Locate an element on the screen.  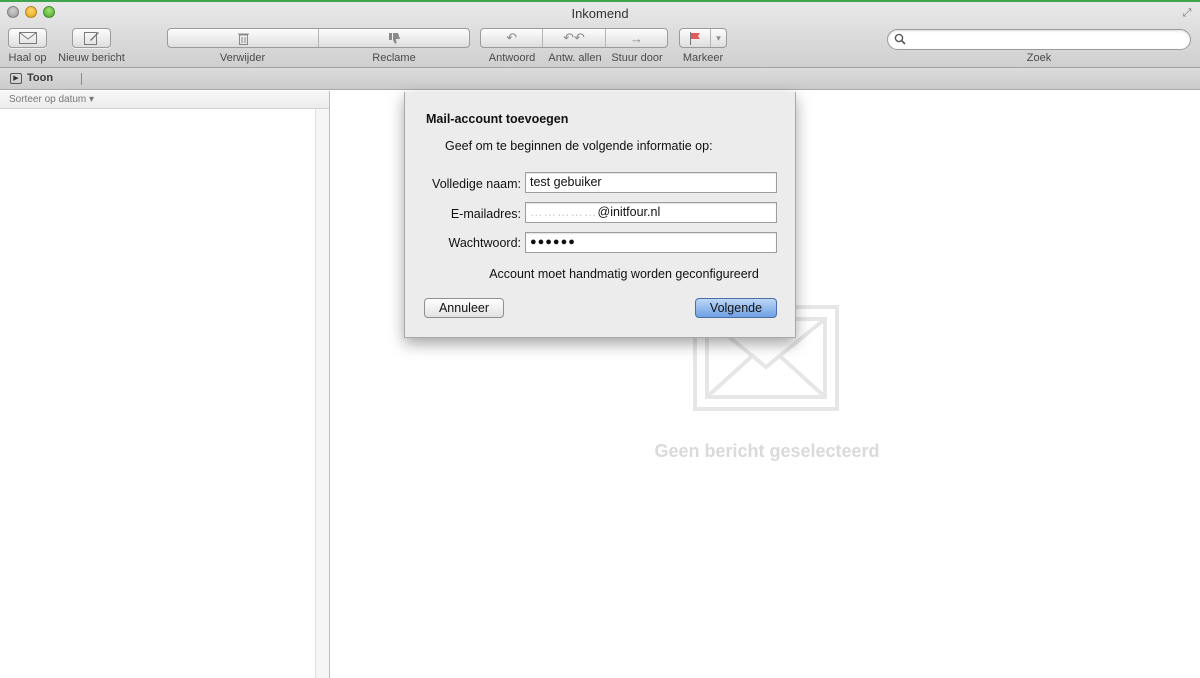
show-mailboxes-label: Toon is located at coordinates (40, 78).